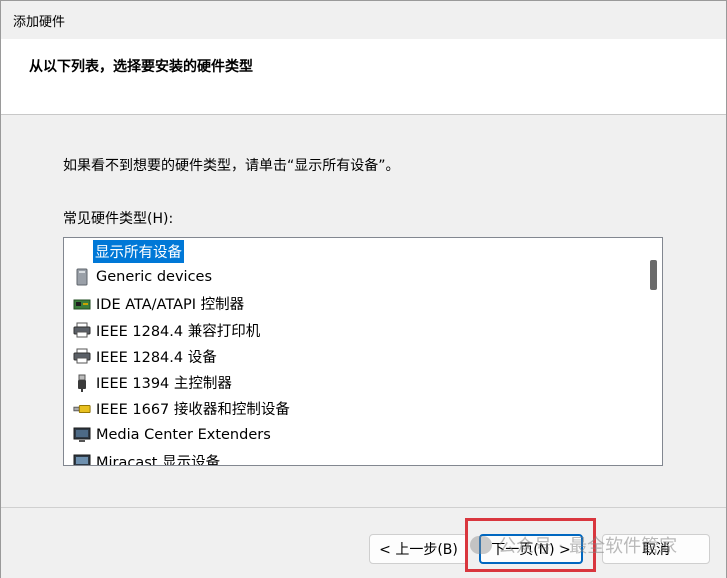 The image size is (727, 578). I want to click on list-item-label: IDE ATA/ATAPI 控制器, so click(170, 305).